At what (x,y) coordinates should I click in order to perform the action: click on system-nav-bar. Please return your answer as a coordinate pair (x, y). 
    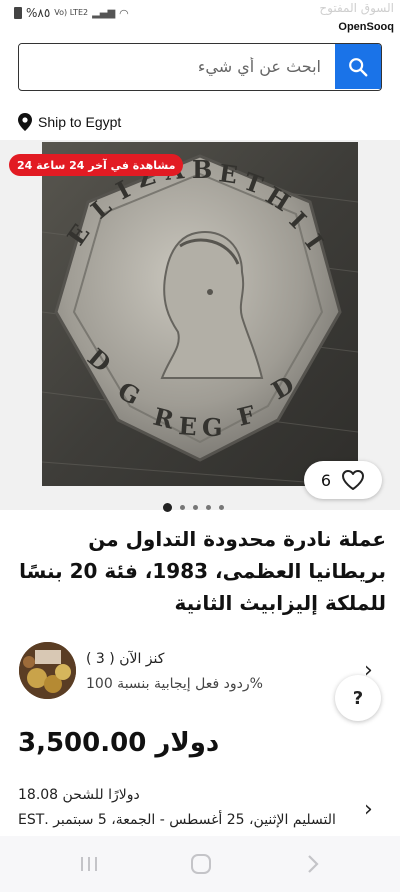
    Looking at the image, I should click on (200, 864).